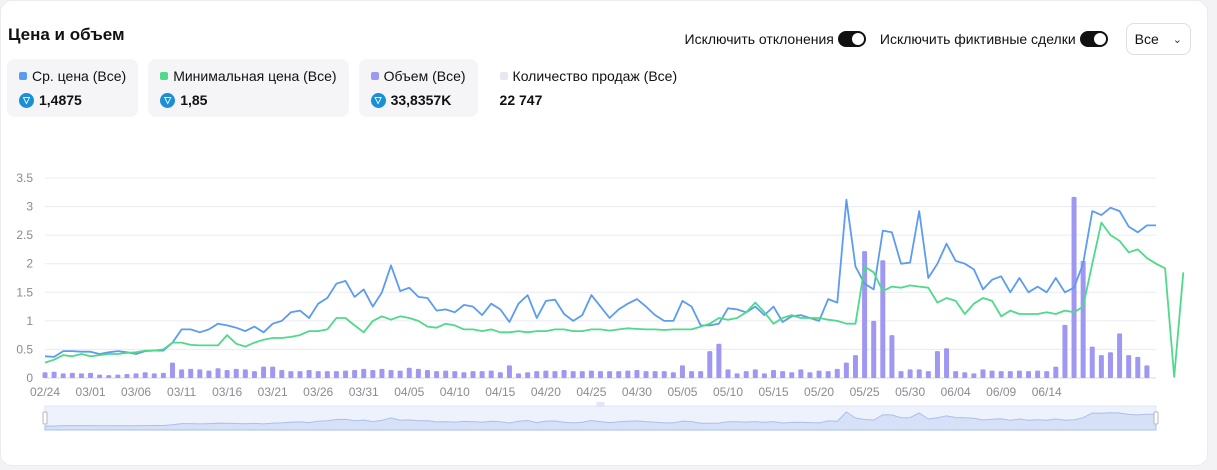  I want to click on ton-icon: ▽, so click(26, 100).